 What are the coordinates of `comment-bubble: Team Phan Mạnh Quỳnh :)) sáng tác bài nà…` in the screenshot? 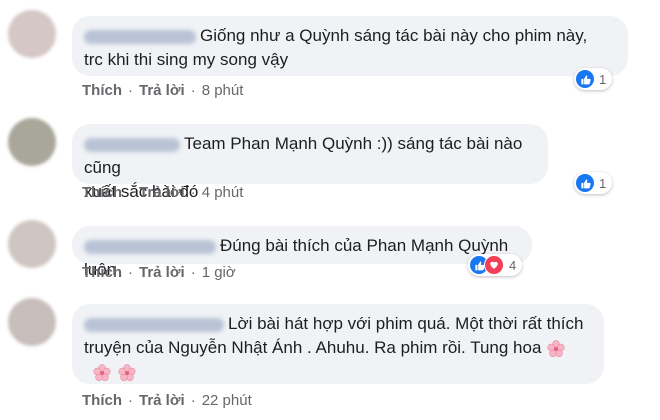 It's located at (310, 162).